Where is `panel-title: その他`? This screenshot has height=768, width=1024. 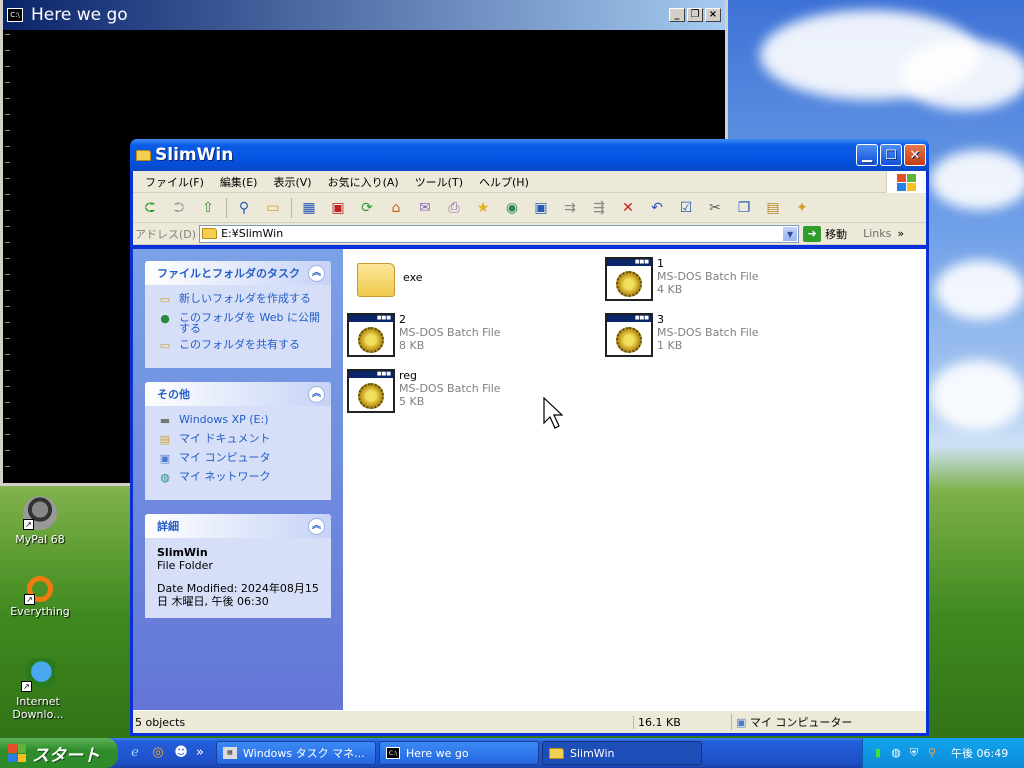 panel-title: その他 is located at coordinates (173, 394).